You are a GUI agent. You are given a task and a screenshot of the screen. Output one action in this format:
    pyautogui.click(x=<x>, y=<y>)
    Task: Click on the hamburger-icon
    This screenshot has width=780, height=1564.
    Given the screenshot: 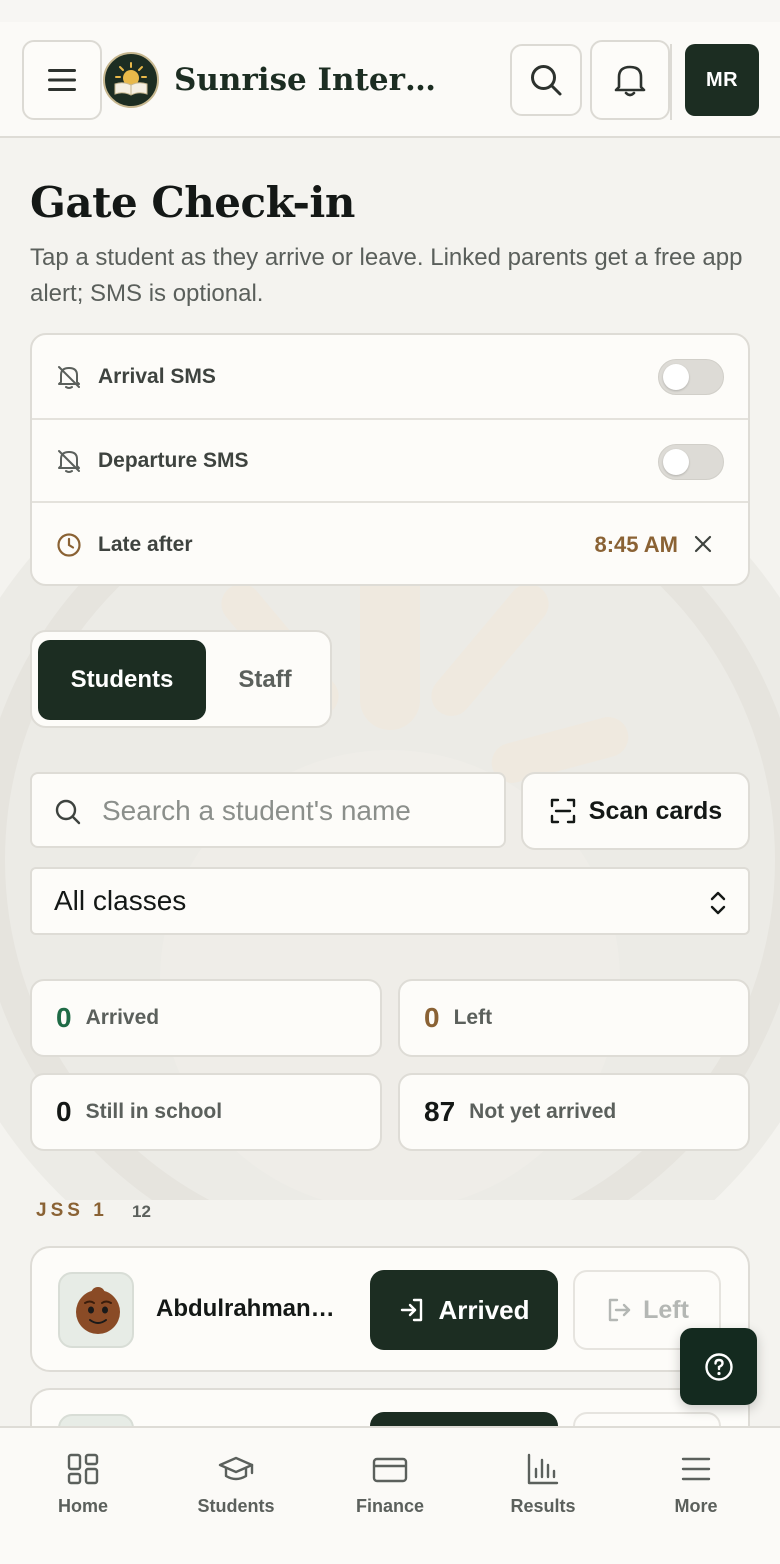 What is the action you would take?
    pyautogui.click(x=62, y=80)
    